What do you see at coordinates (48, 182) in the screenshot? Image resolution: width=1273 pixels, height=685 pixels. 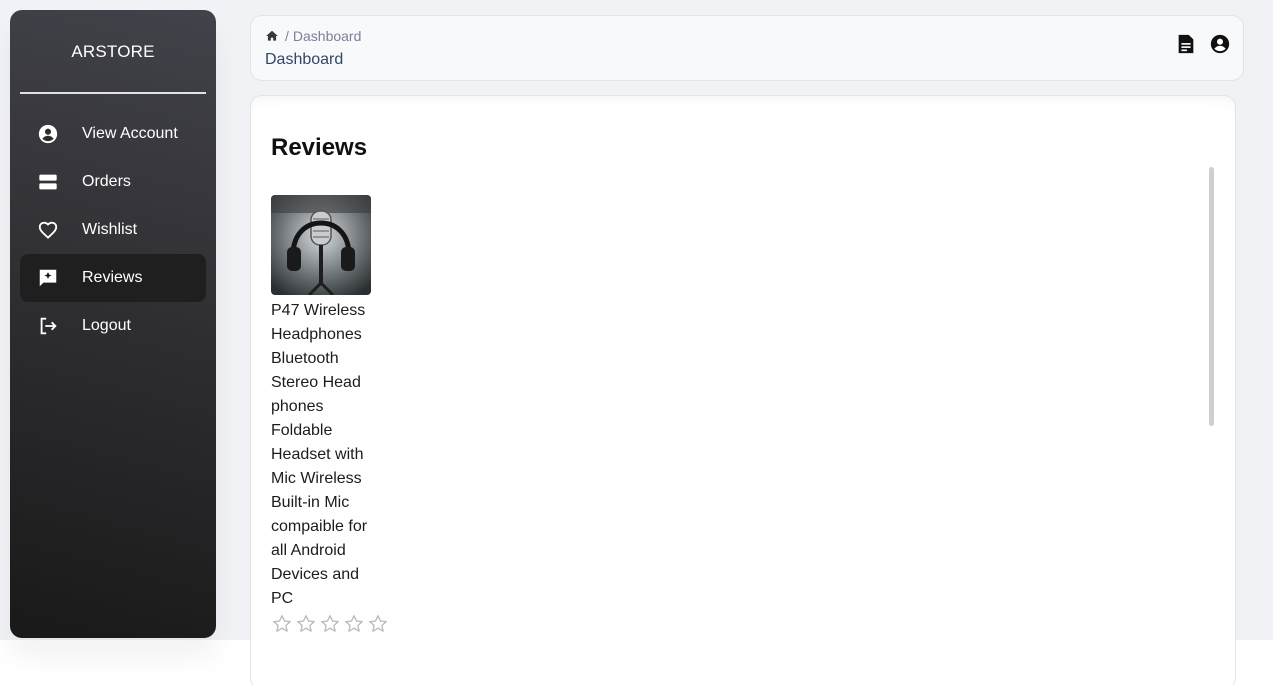 I see `storage-icon` at bounding box center [48, 182].